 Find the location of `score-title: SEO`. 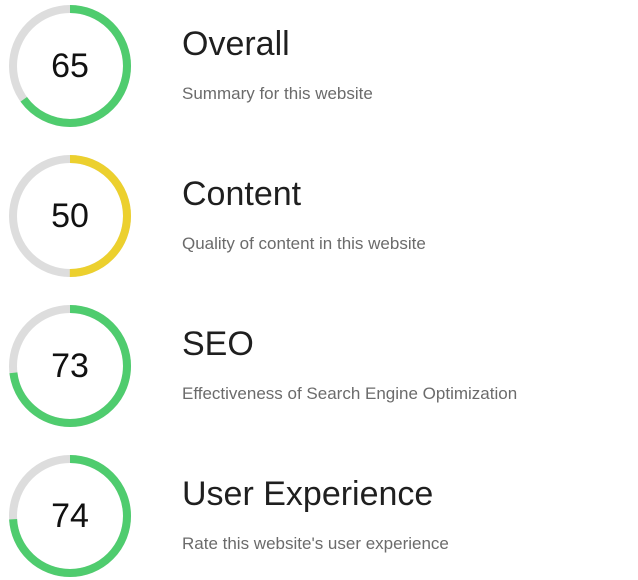

score-title: SEO is located at coordinates (218, 344).